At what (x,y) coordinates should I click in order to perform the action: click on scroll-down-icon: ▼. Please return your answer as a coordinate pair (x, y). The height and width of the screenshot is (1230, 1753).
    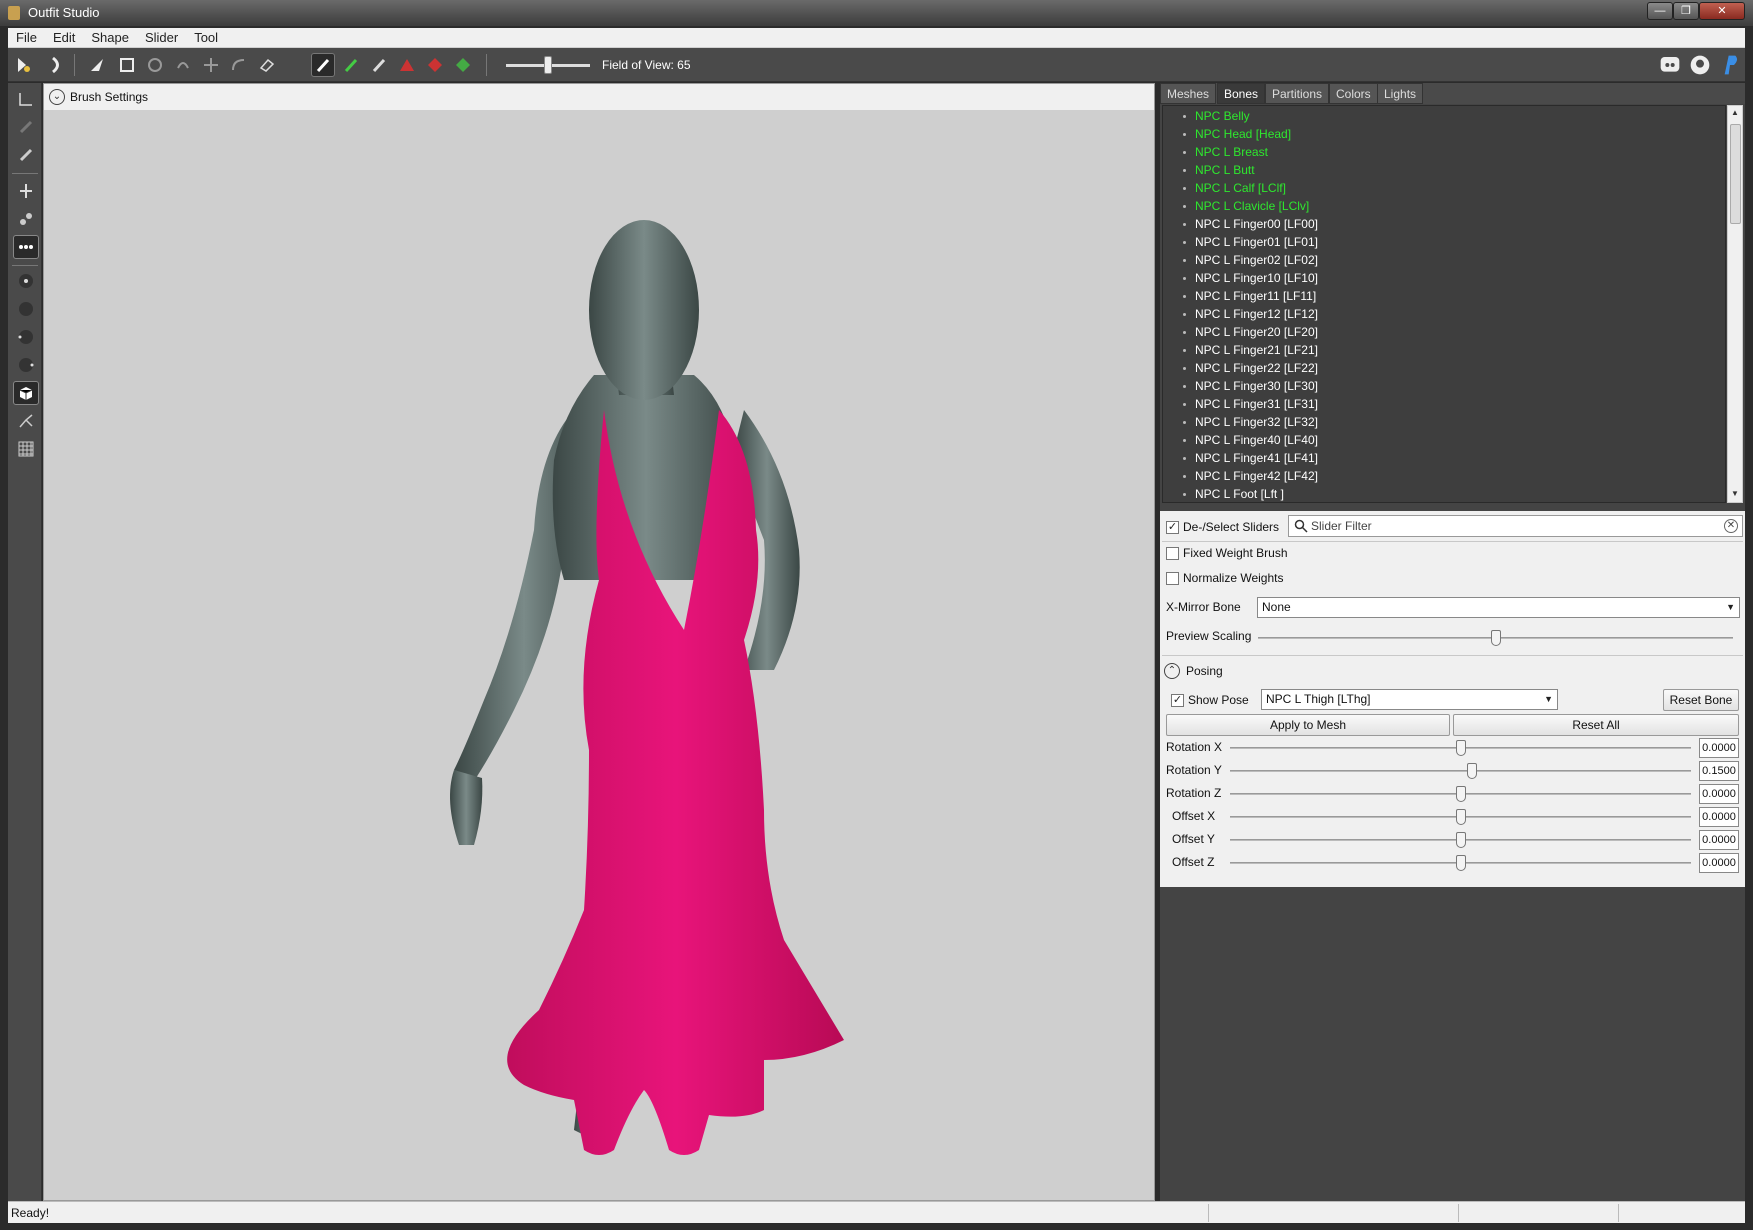
    Looking at the image, I should click on (1735, 493).